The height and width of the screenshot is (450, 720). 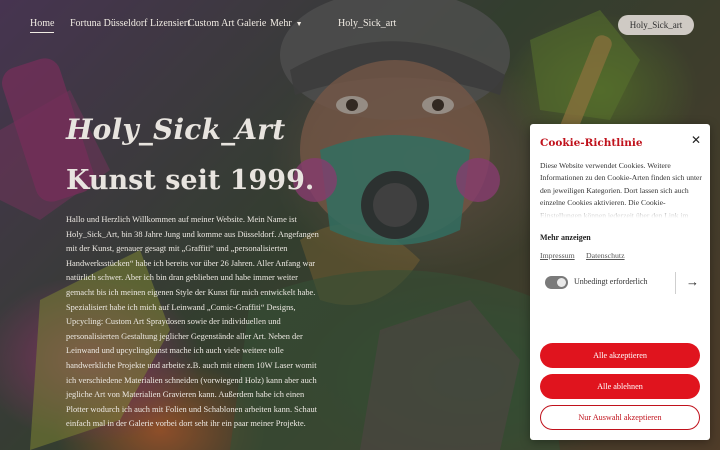 What do you see at coordinates (620, 386) in the screenshot?
I see `reject-all-button: Alle ablehnen` at bounding box center [620, 386].